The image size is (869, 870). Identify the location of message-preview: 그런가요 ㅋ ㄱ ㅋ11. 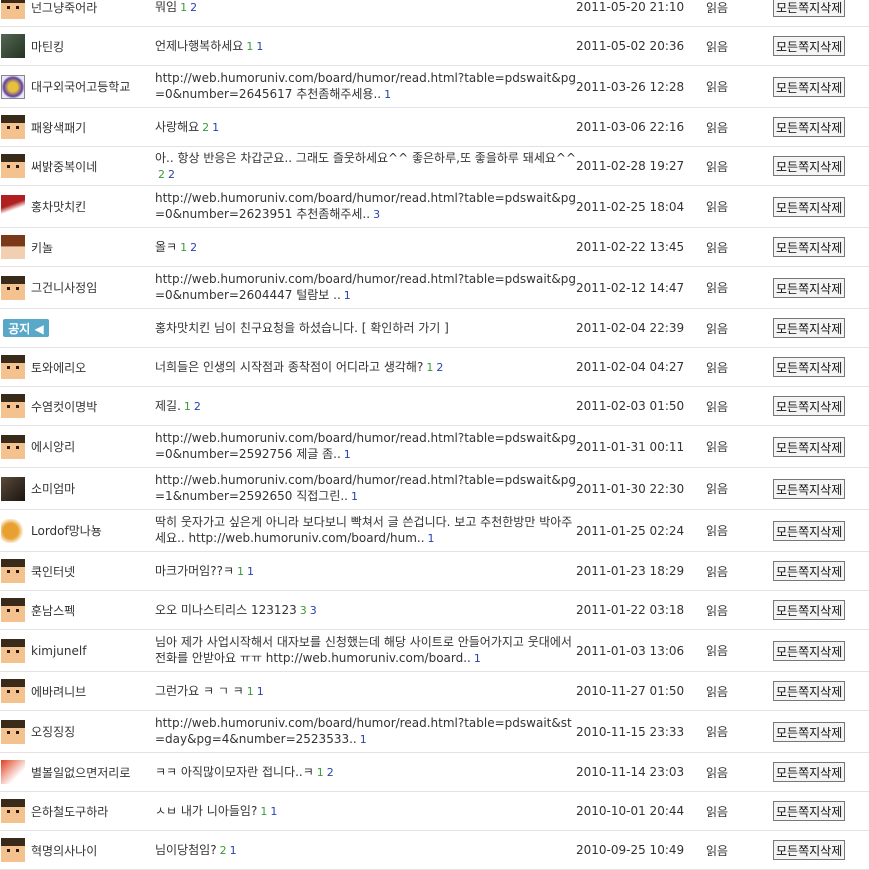
(365, 691).